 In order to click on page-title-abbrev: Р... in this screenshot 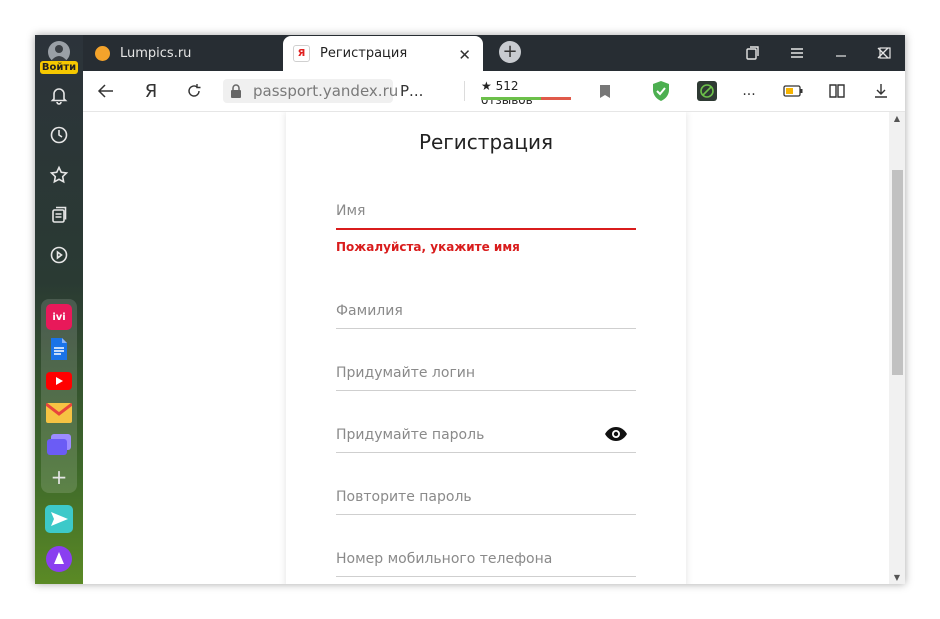, I will do `click(411, 91)`.